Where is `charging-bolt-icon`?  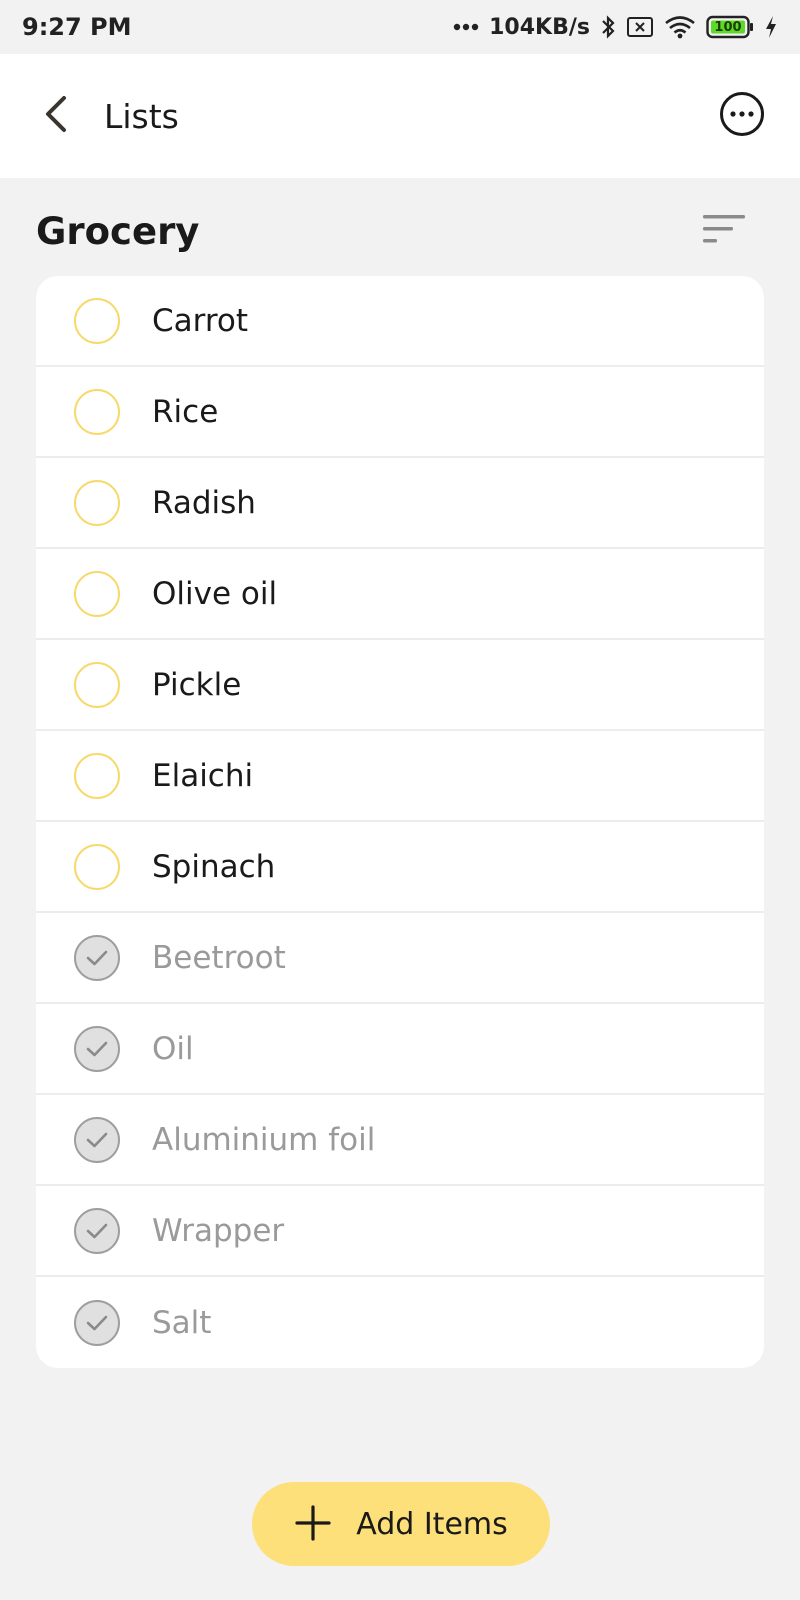
charging-bolt-icon is located at coordinates (771, 27).